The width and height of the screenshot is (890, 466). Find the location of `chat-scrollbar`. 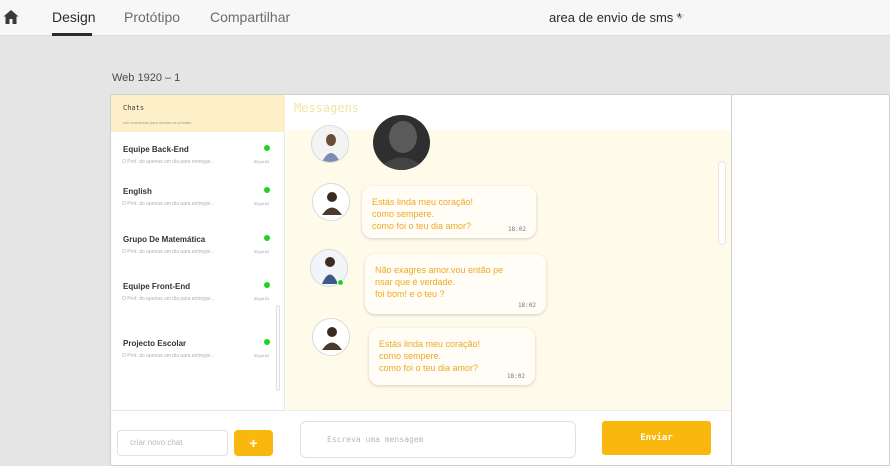

chat-scrollbar is located at coordinates (722, 203).